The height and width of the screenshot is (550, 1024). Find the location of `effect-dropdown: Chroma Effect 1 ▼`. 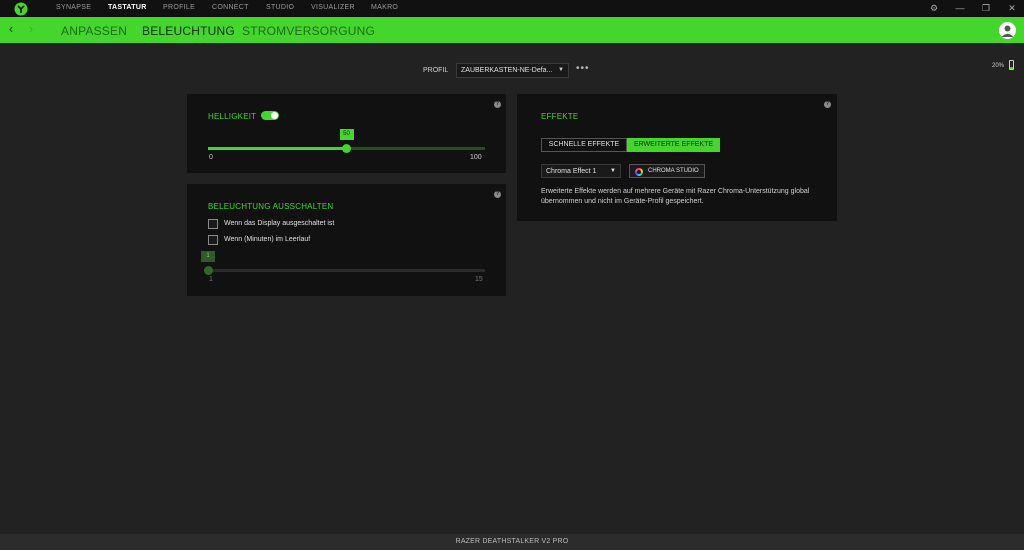

effect-dropdown: Chroma Effect 1 ▼ is located at coordinates (581, 171).